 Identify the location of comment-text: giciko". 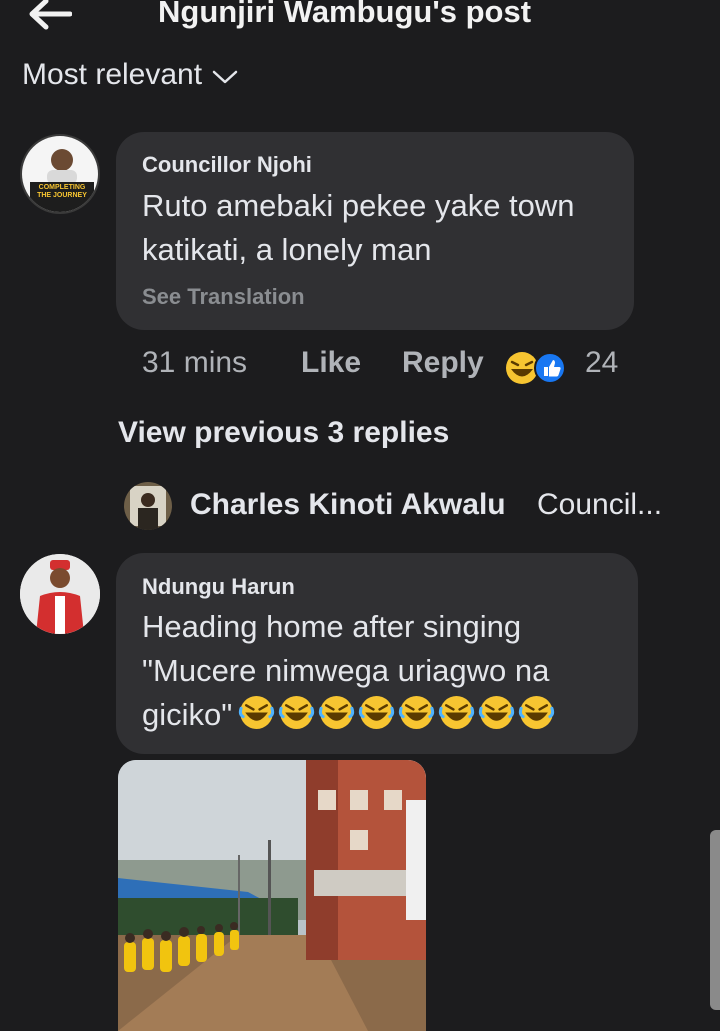
(187, 714).